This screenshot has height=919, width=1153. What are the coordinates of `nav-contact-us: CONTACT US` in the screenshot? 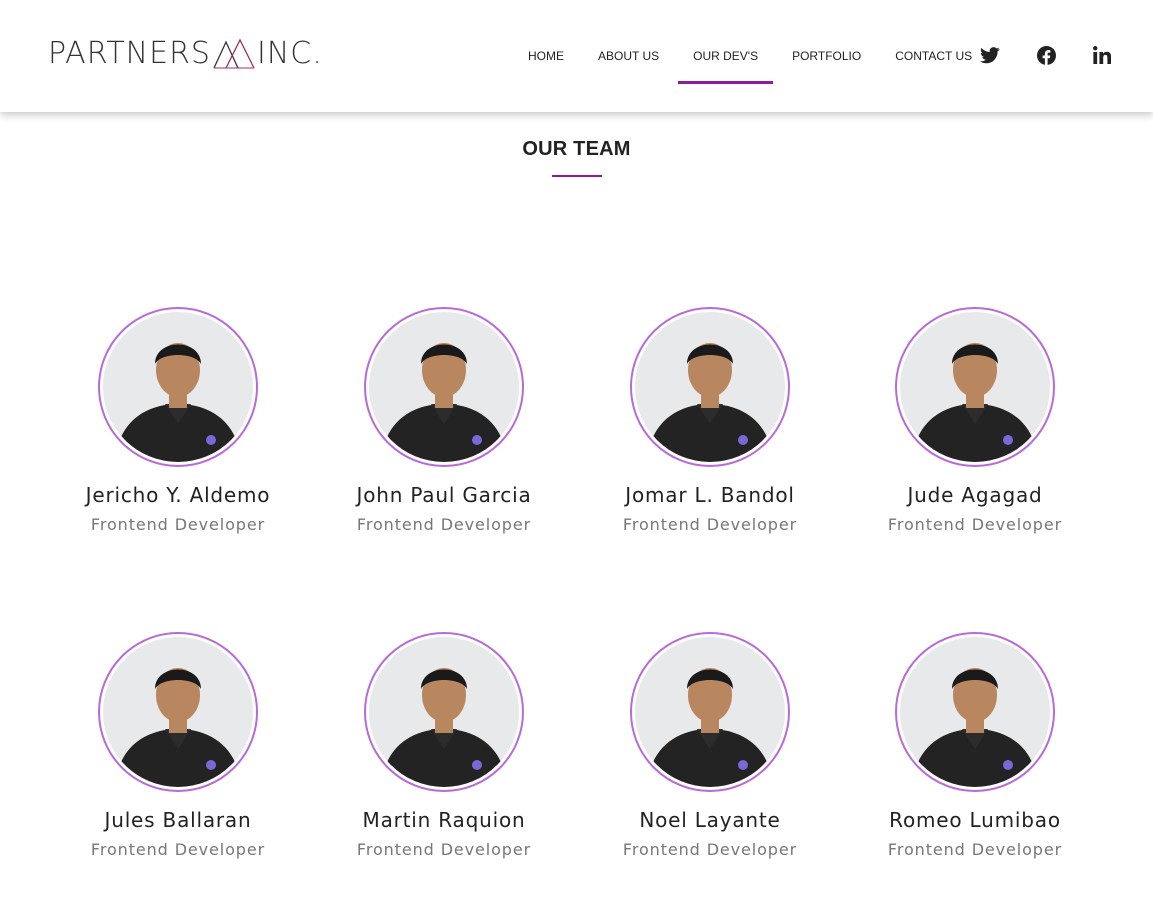 It's located at (933, 56).